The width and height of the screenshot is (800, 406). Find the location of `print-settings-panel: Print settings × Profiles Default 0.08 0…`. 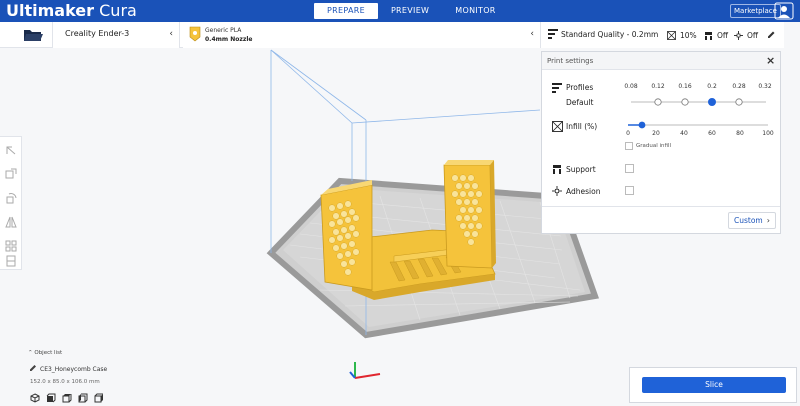

print-settings-panel: Print settings × Profiles Default 0.08 0… is located at coordinates (661, 142).